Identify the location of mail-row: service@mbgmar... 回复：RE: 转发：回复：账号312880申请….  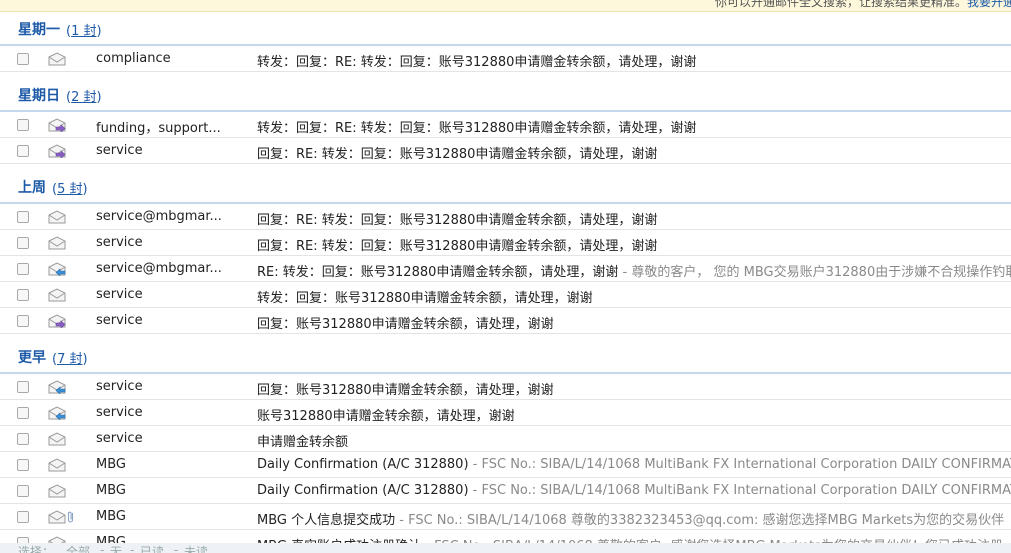
(505, 217).